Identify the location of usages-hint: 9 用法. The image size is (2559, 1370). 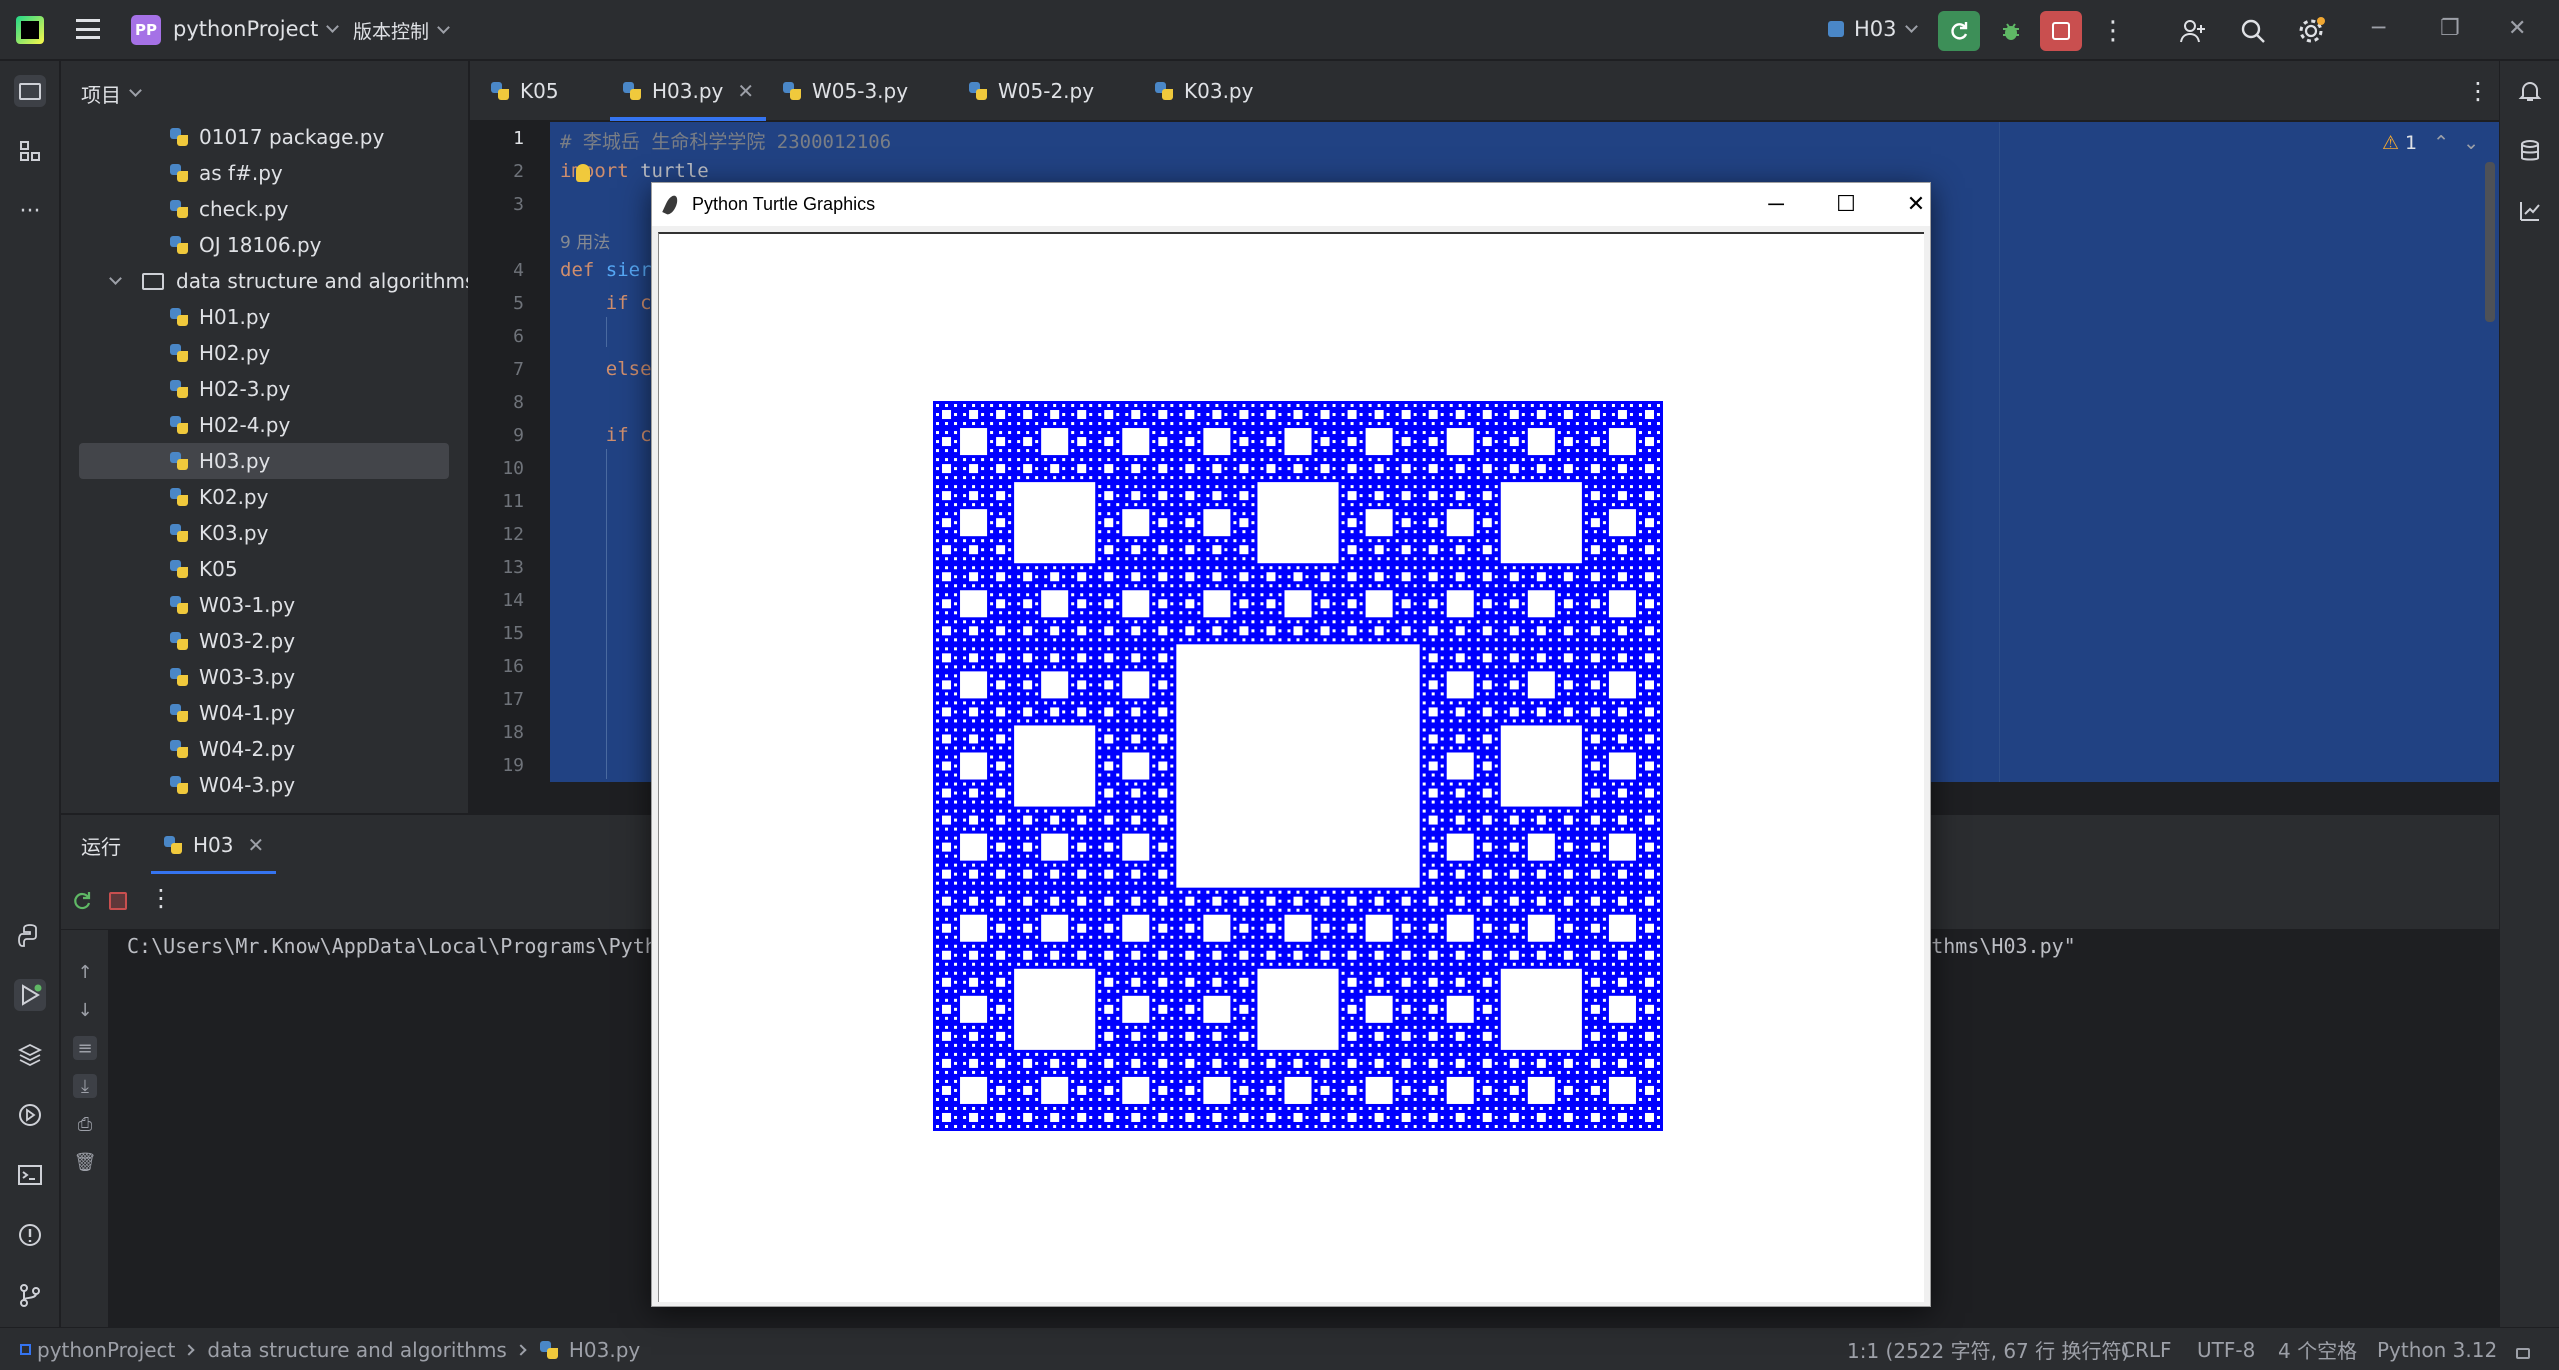
(585, 240).